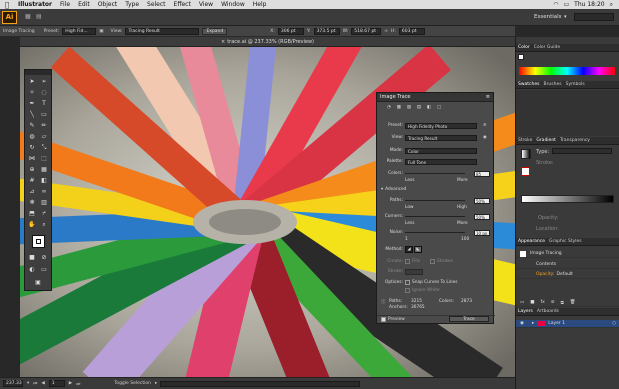  What do you see at coordinates (44, 191) in the screenshot?
I see `blend-tool-icon: ∞` at bounding box center [44, 191].